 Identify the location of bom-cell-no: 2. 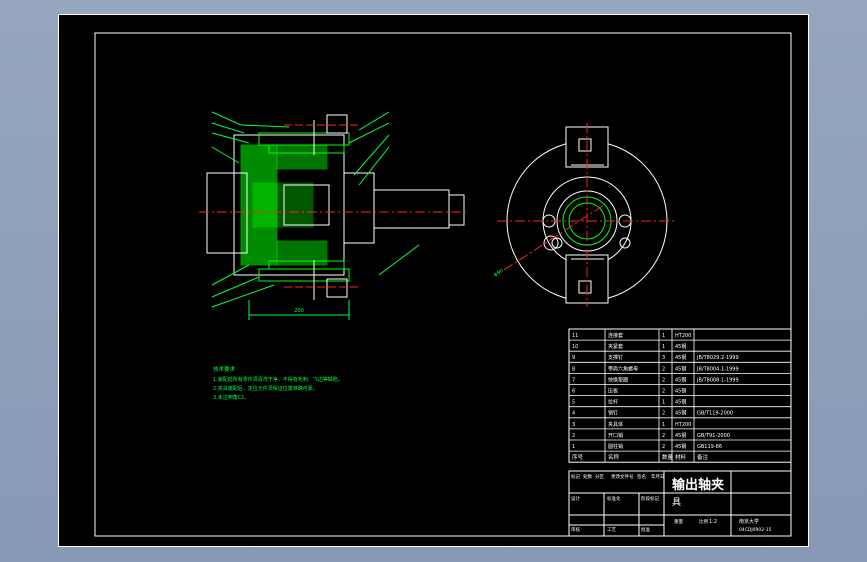
(573, 436).